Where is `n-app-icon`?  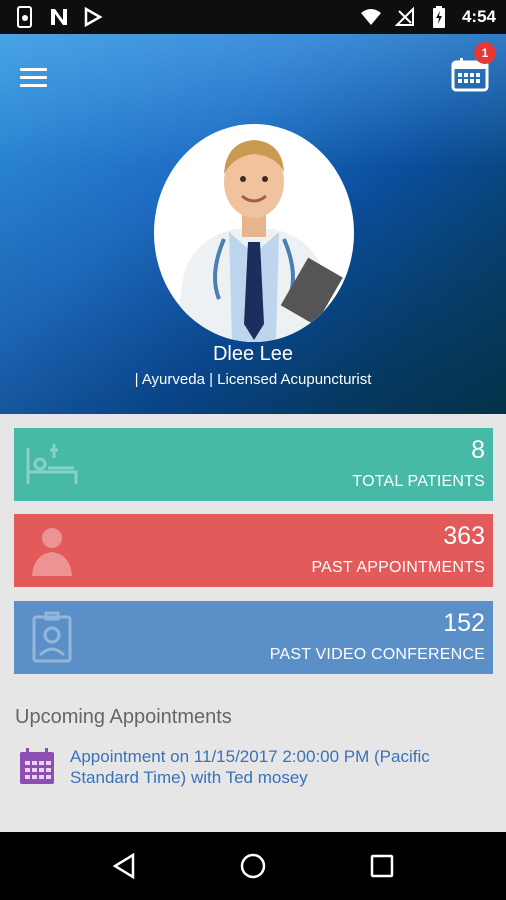
n-app-icon is located at coordinates (59, 17).